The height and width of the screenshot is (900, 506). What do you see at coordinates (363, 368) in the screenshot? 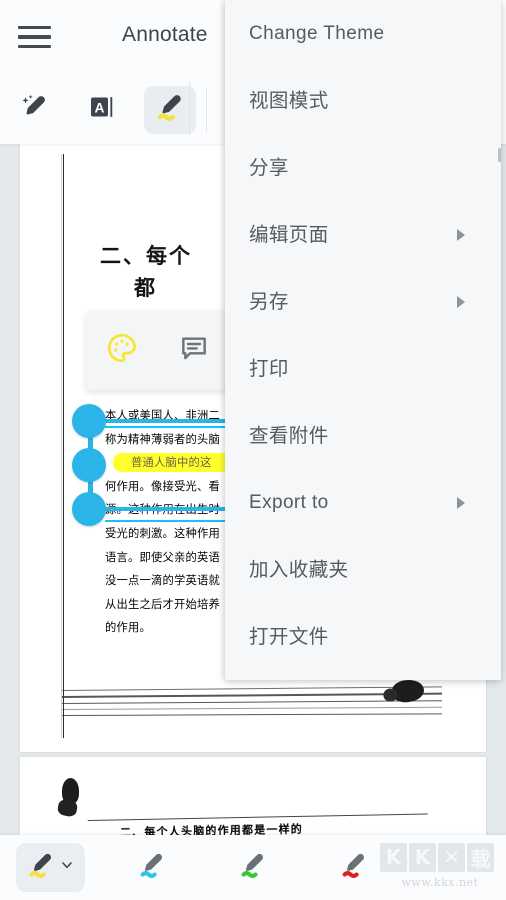
I see `menu-item-print: 打印` at bounding box center [363, 368].